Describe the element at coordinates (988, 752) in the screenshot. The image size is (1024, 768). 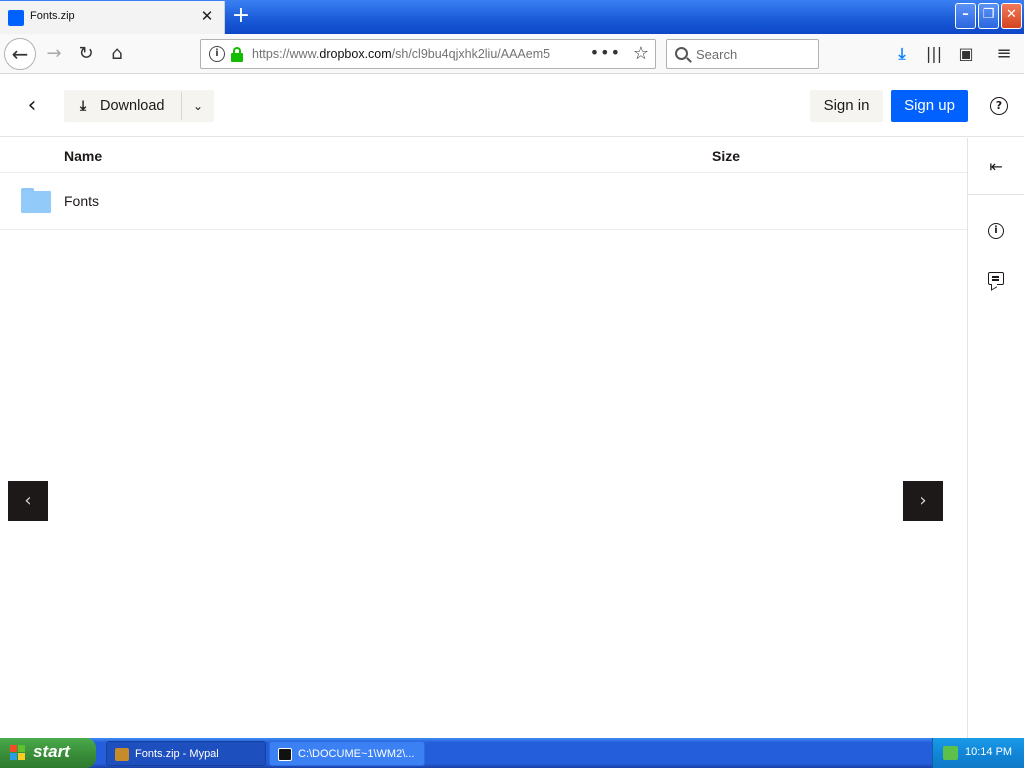
I see `clock: 10:14 PM` at that location.